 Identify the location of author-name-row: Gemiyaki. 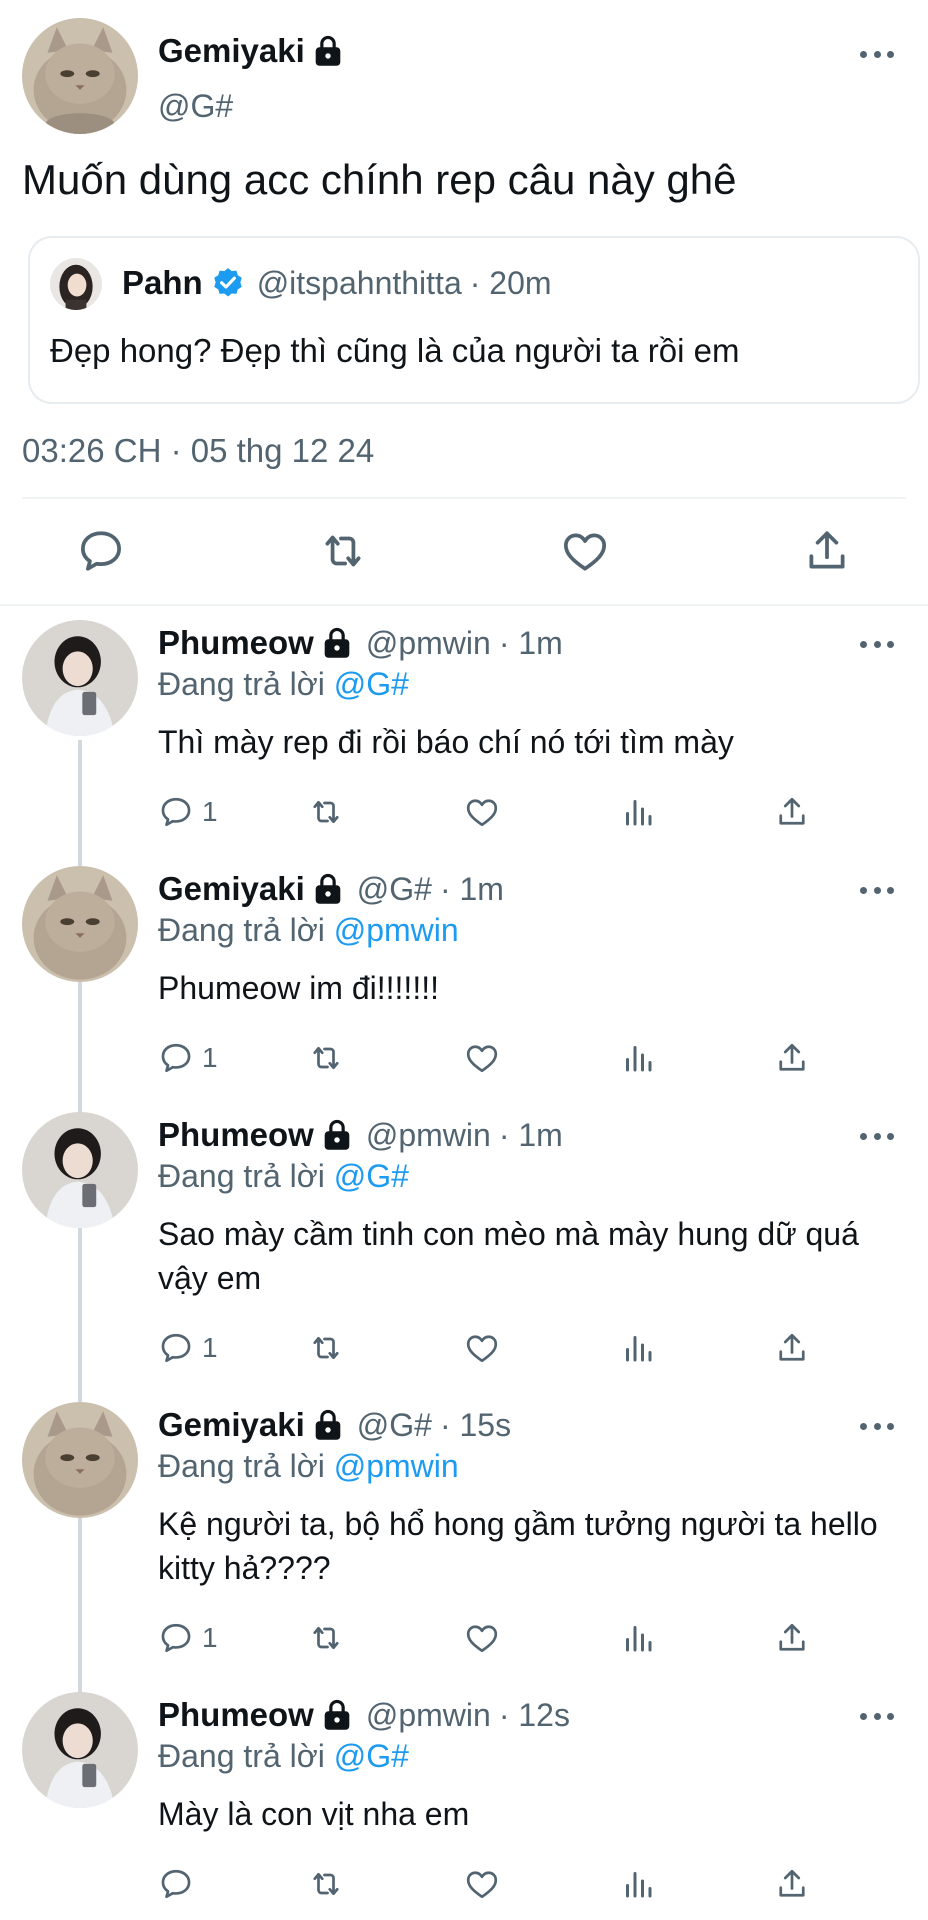
(250, 51).